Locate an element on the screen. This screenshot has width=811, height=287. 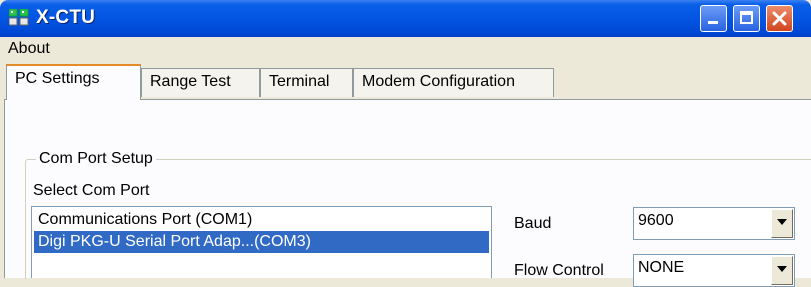
maximize-icon is located at coordinates (746, 17).